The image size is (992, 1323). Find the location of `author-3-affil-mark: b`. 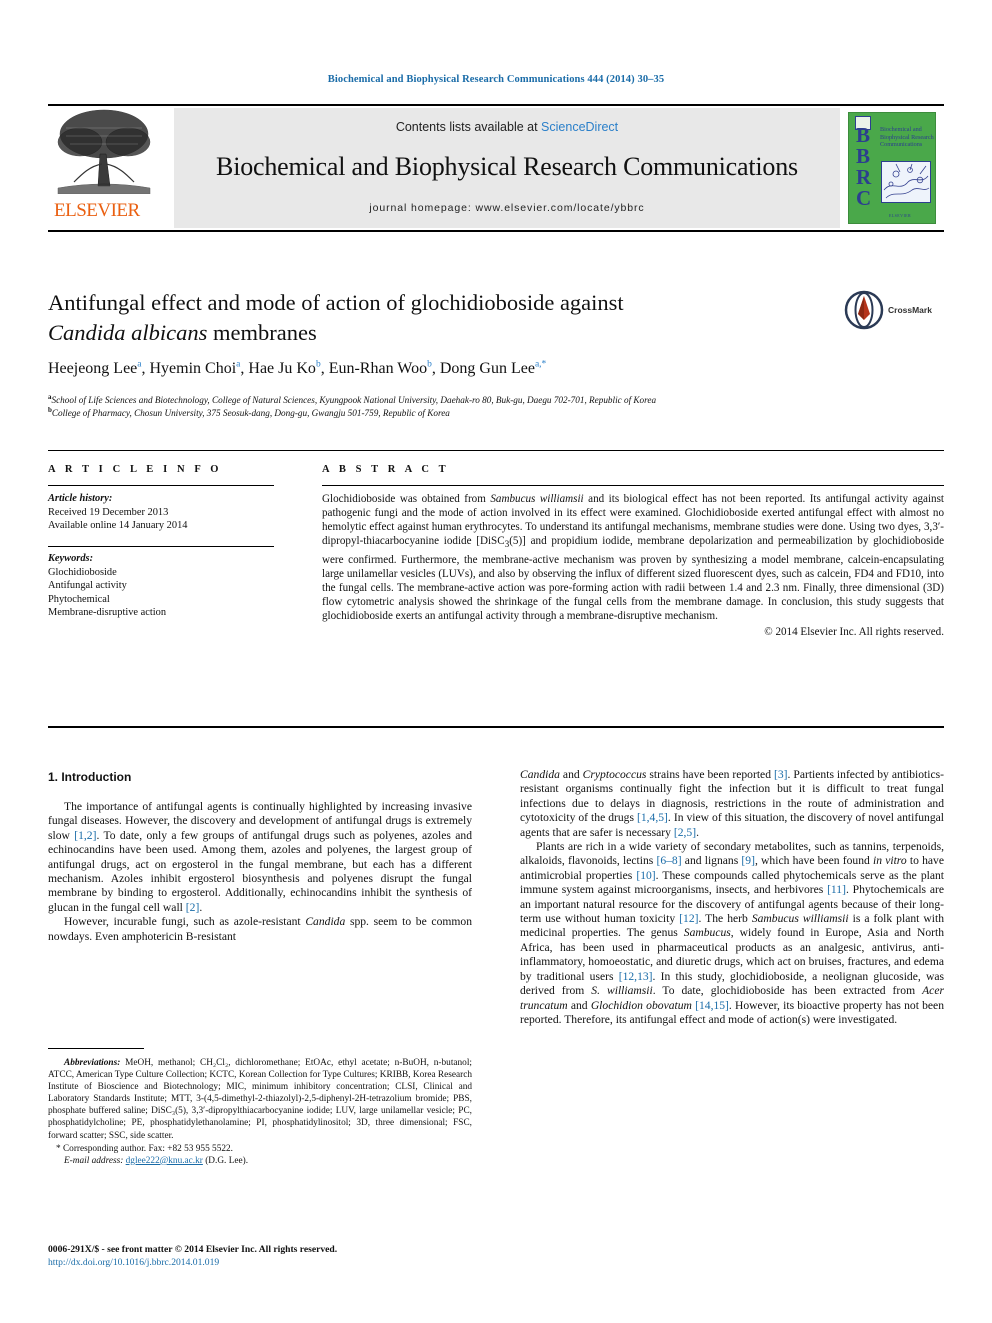

author-3-affil-mark: b is located at coordinates (318, 365).